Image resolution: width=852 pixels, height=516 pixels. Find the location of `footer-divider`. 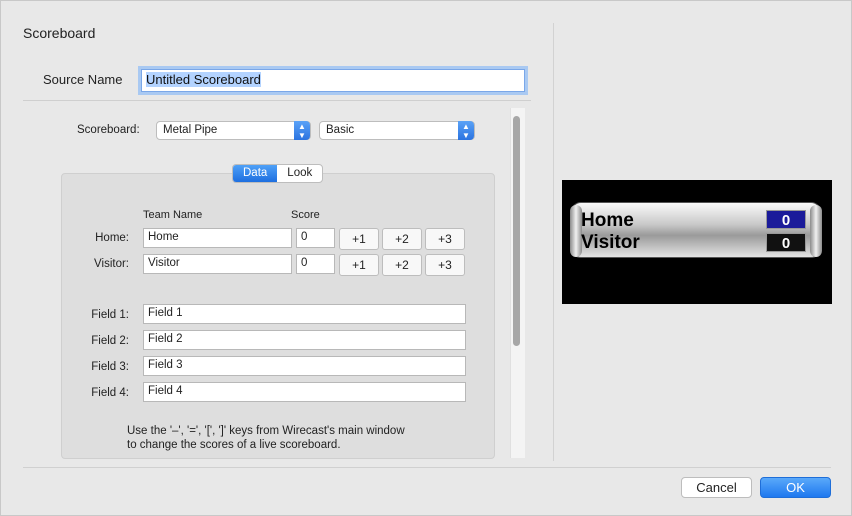

footer-divider is located at coordinates (427, 467).